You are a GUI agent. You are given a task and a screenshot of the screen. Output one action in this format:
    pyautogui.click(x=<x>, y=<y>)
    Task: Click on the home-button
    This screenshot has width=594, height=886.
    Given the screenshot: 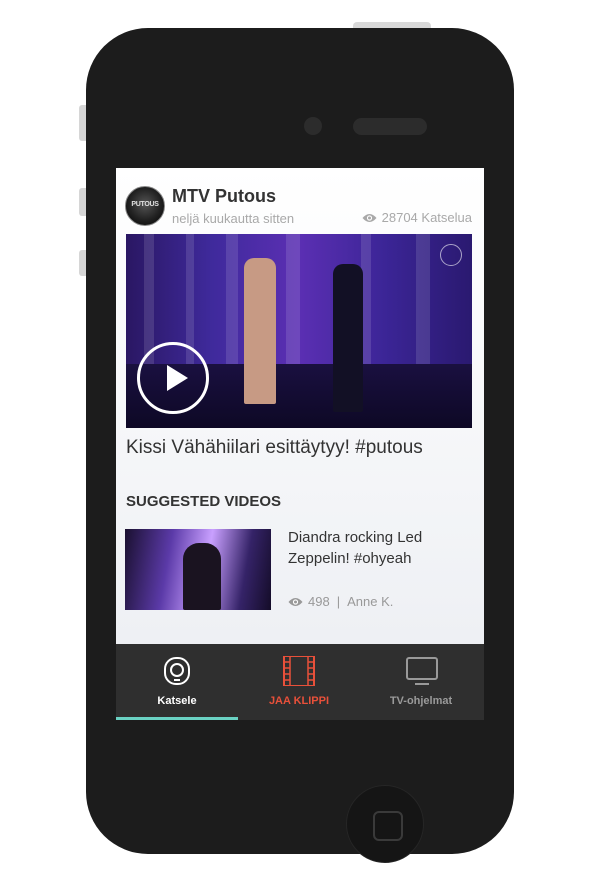 What is the action you would take?
    pyautogui.click(x=385, y=824)
    